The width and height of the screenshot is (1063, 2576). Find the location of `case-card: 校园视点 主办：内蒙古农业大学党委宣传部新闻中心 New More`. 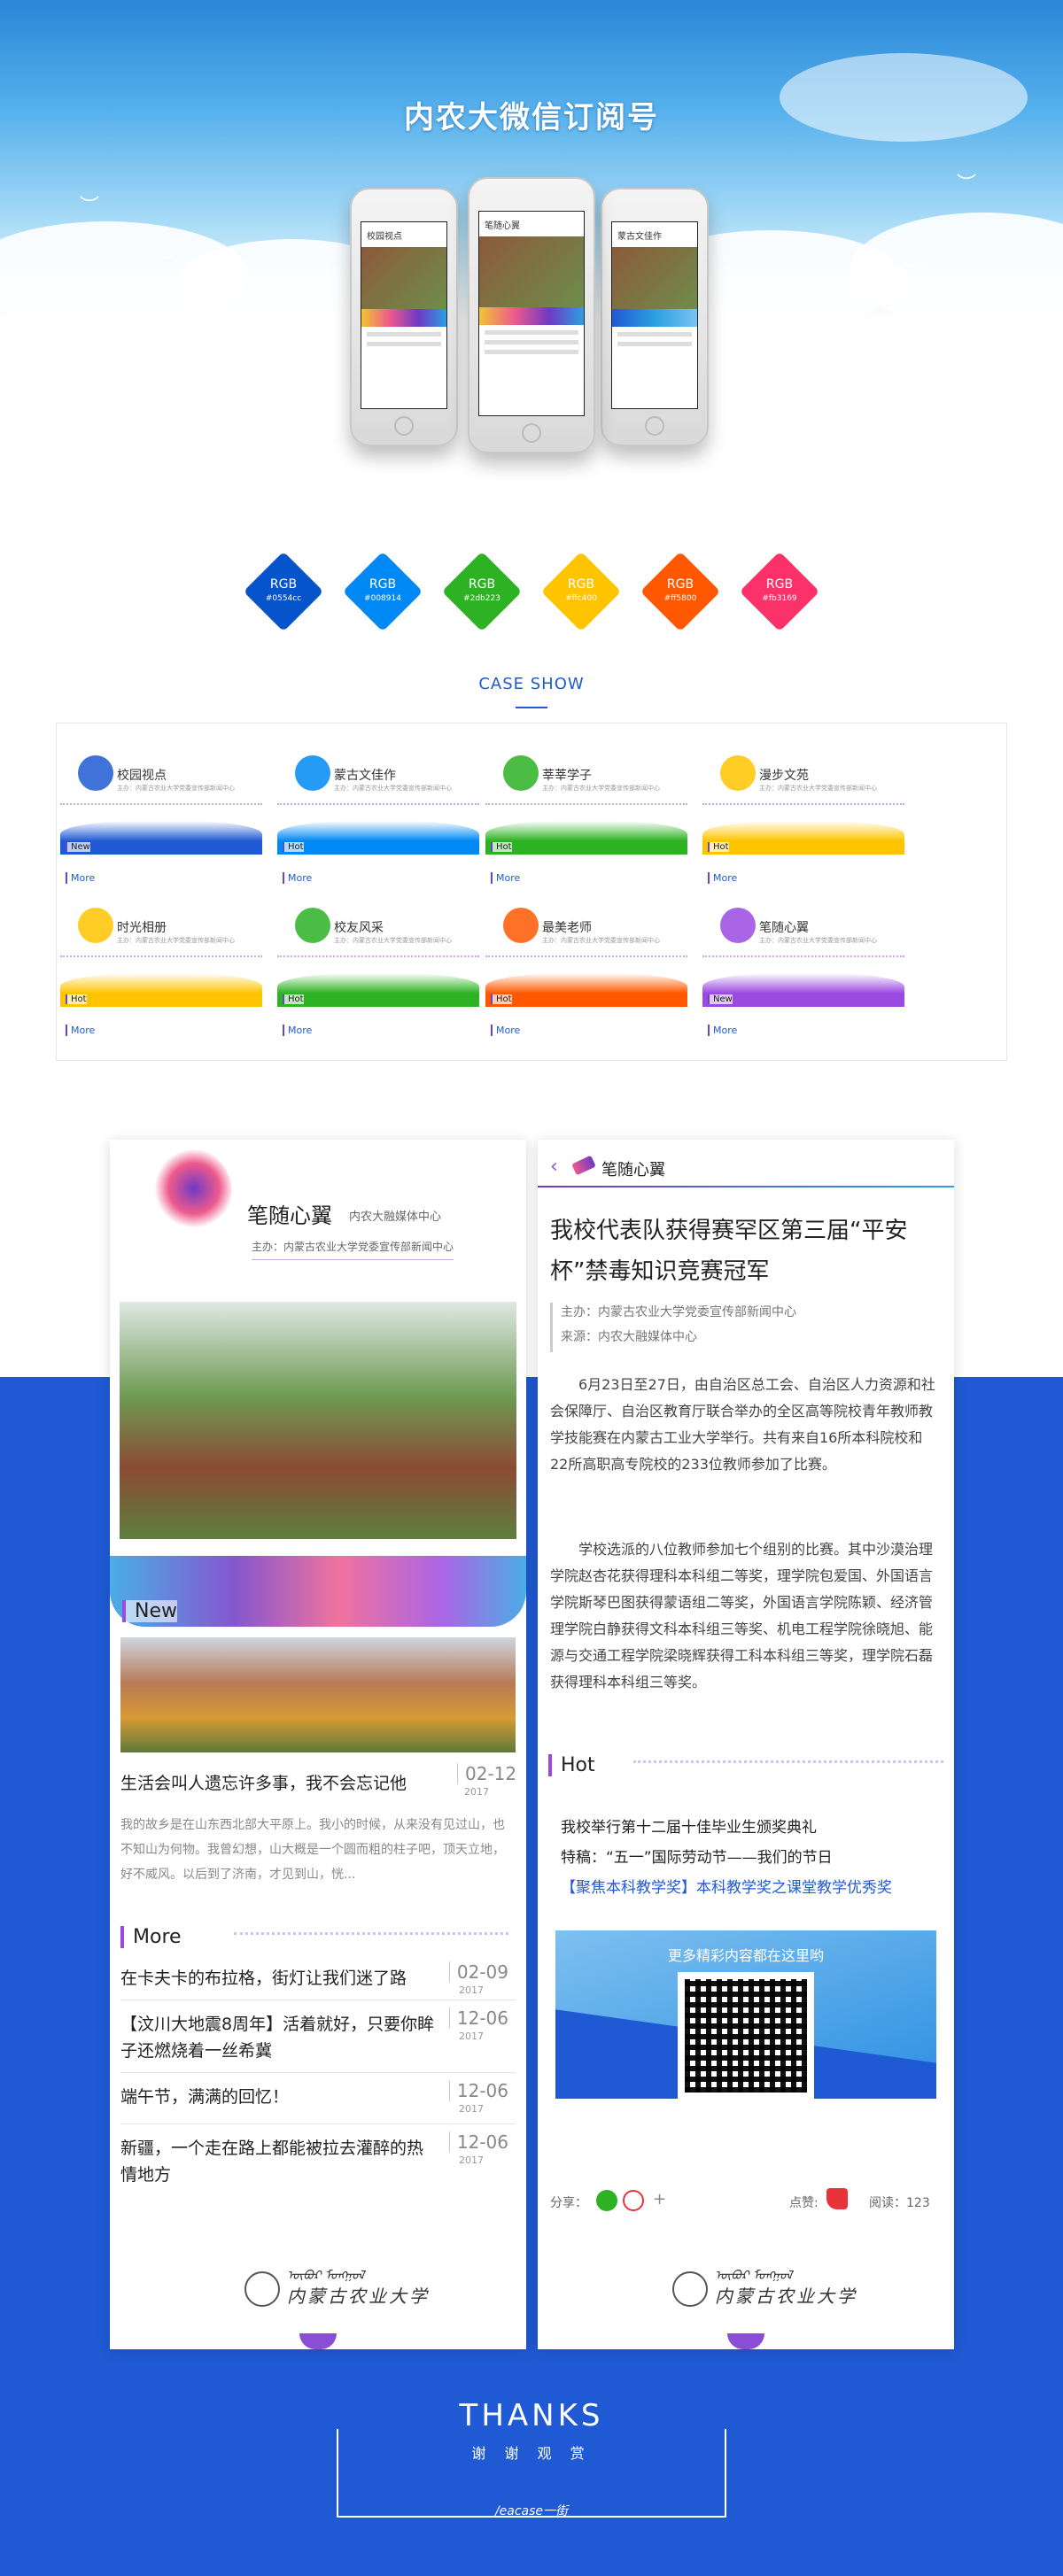

case-card: 校园视点 主办：内蒙古农业大学党委宣传部新闻中心 New More is located at coordinates (161, 819).